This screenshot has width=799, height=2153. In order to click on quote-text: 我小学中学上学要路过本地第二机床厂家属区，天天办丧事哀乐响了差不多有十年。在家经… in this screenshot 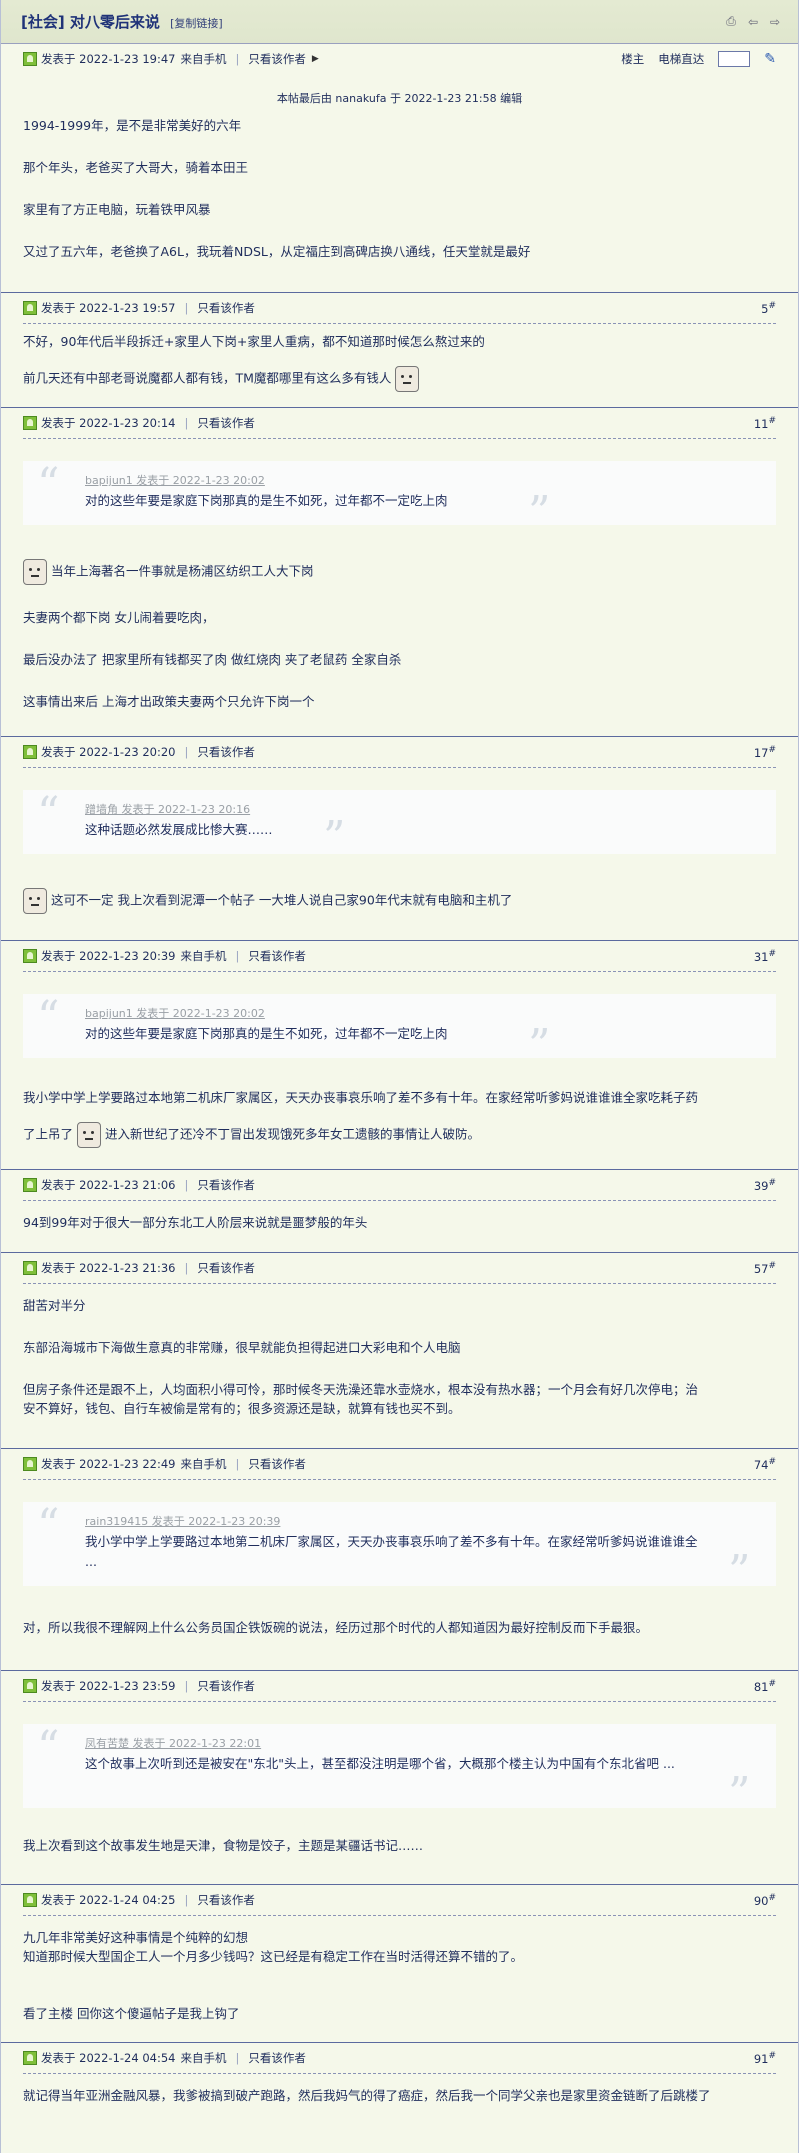, I will do `click(391, 1551)`.